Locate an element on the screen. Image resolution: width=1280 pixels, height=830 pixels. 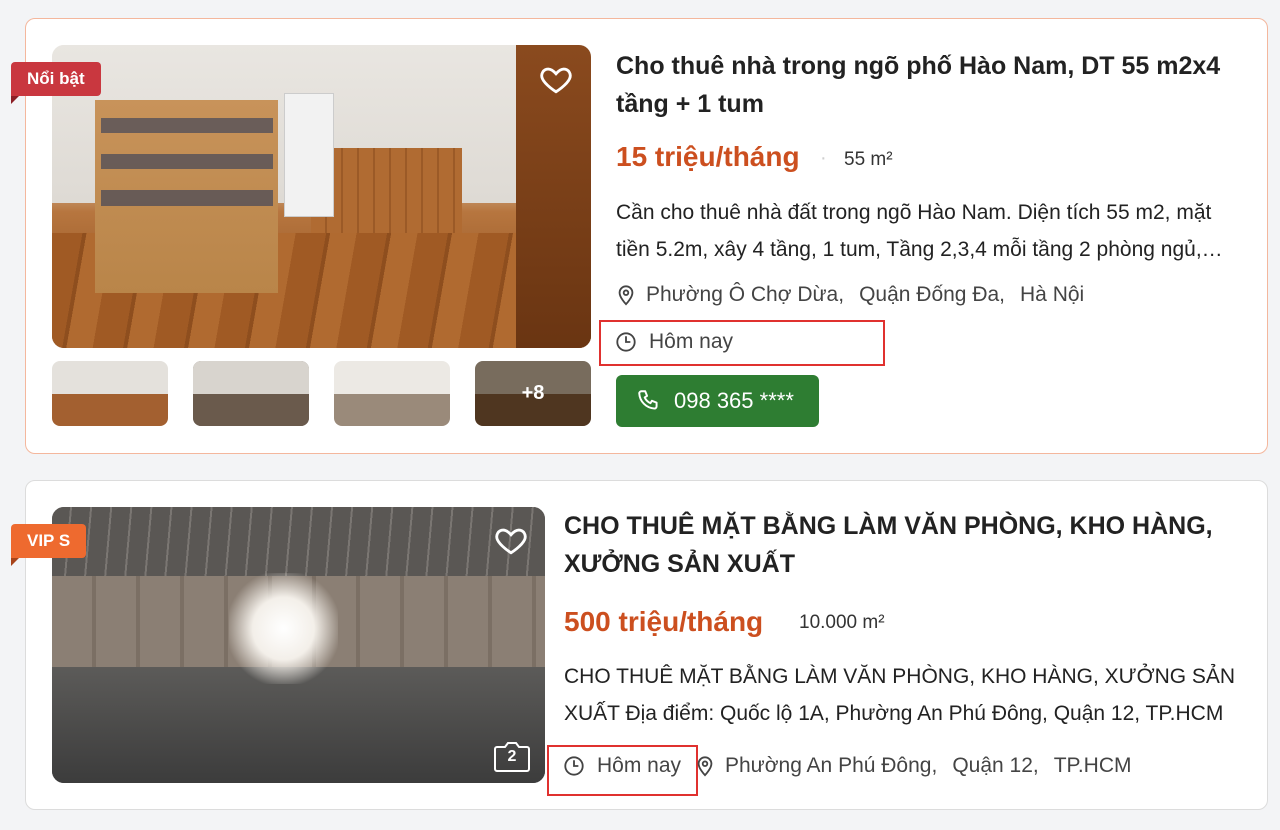
listing-price: 500 triệu/tháng is located at coordinates (664, 621).